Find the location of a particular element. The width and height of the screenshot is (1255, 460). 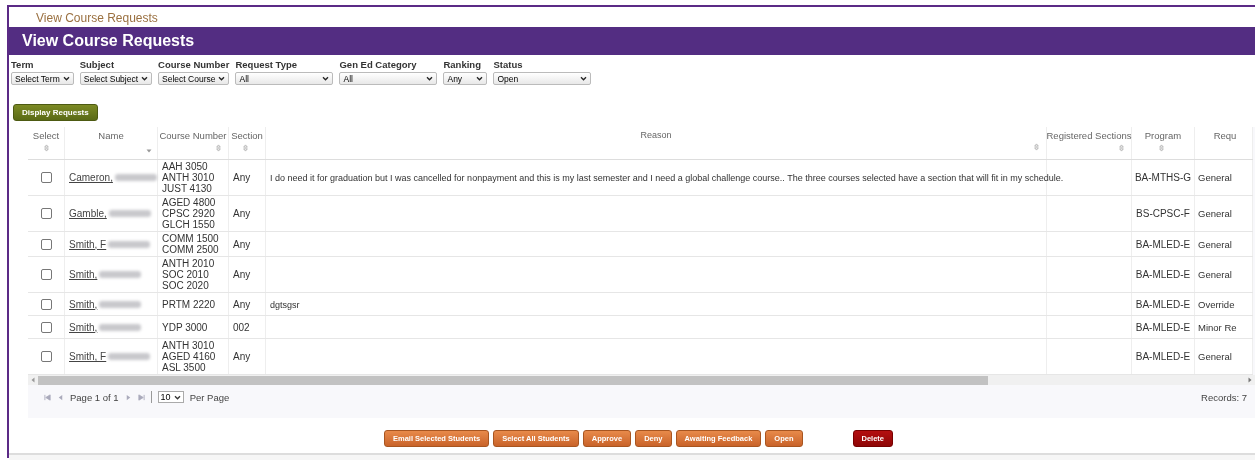

filter-label: Course Number is located at coordinates (194, 64).